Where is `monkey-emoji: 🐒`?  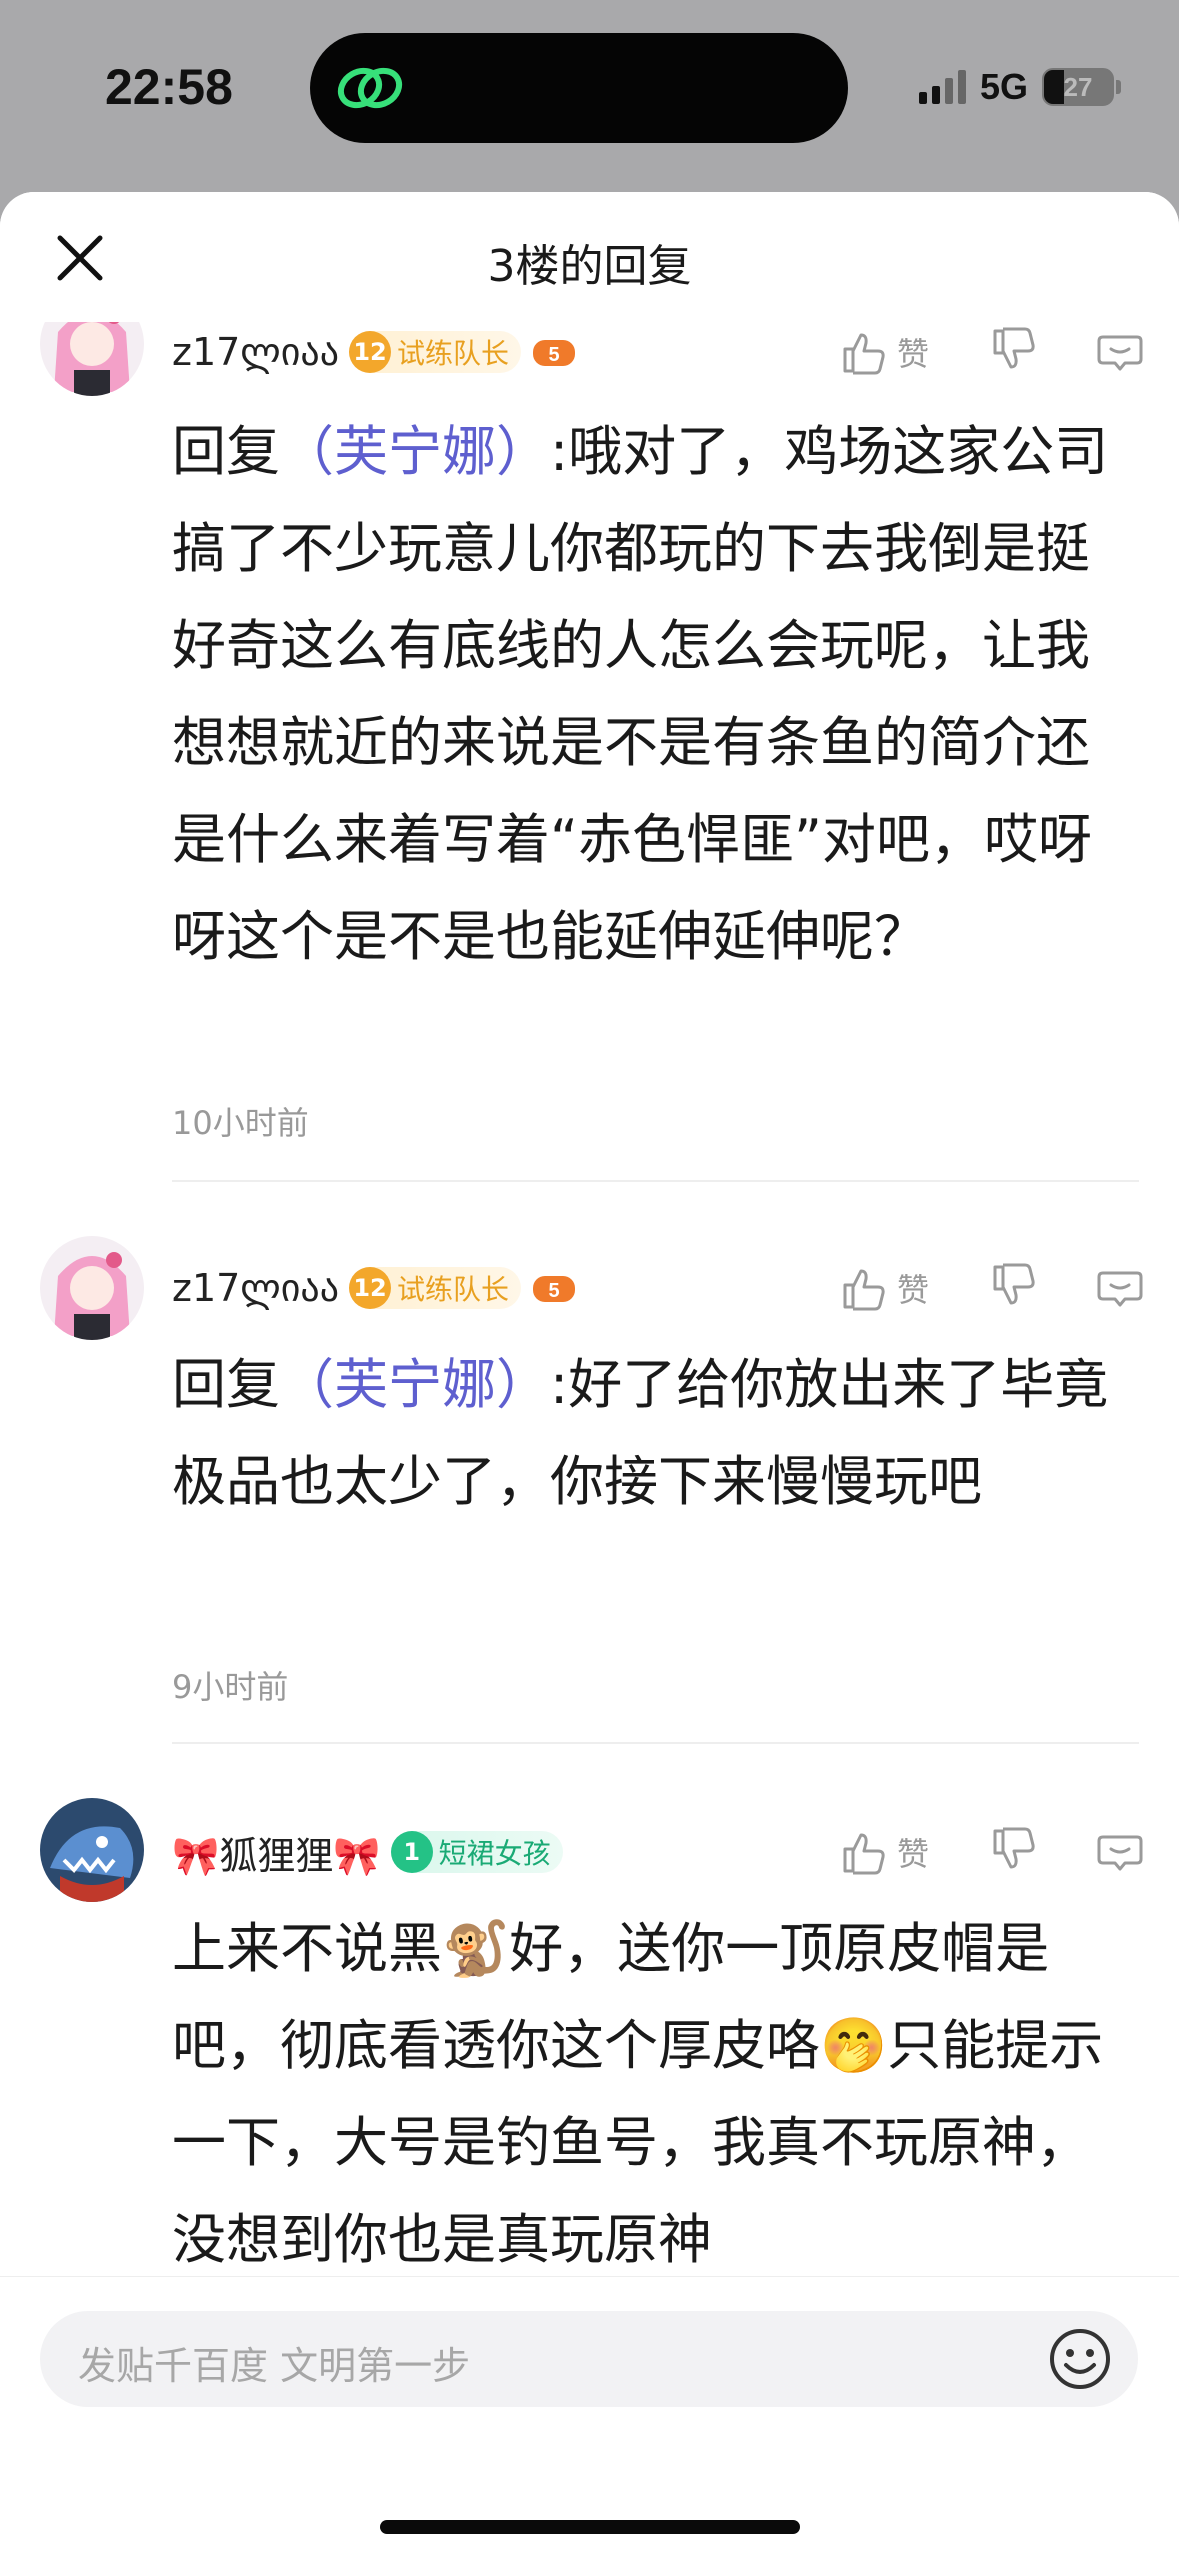 monkey-emoji: 🐒 is located at coordinates (476, 1948).